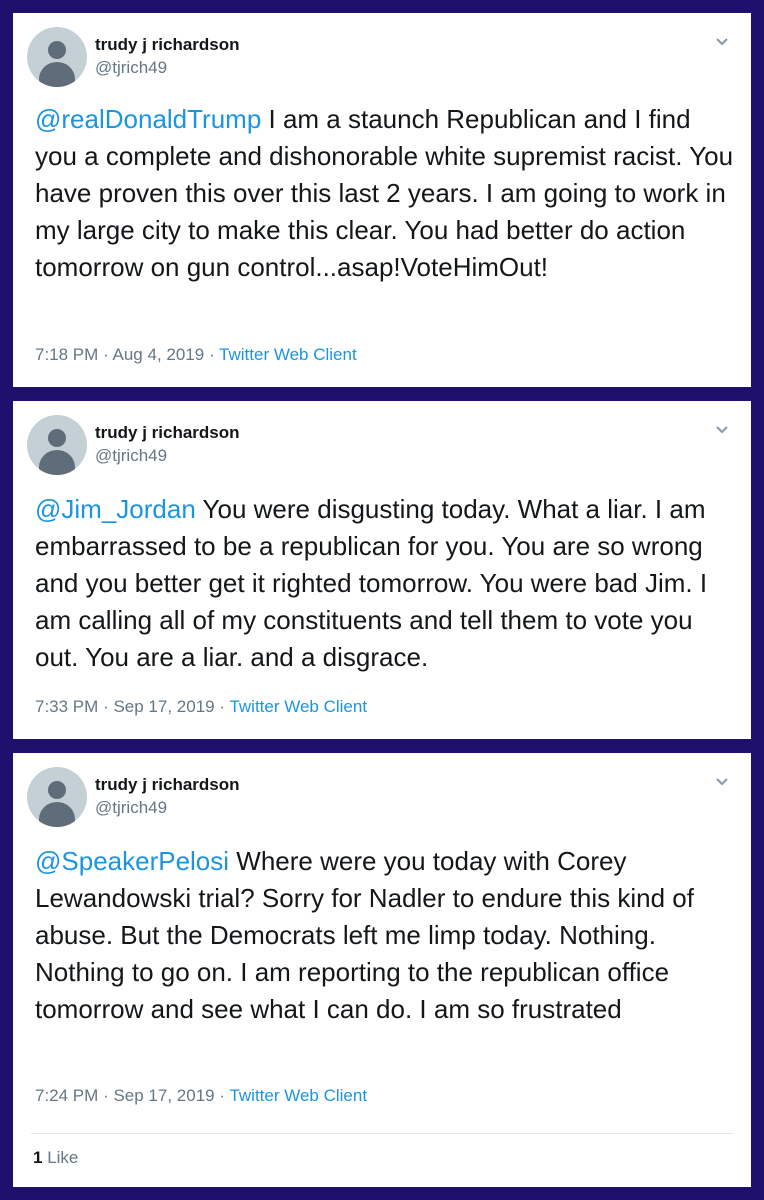 This screenshot has width=764, height=1200. Describe the element at coordinates (132, 861) in the screenshot. I see `mention-link: @SpeakerPelosi` at that location.